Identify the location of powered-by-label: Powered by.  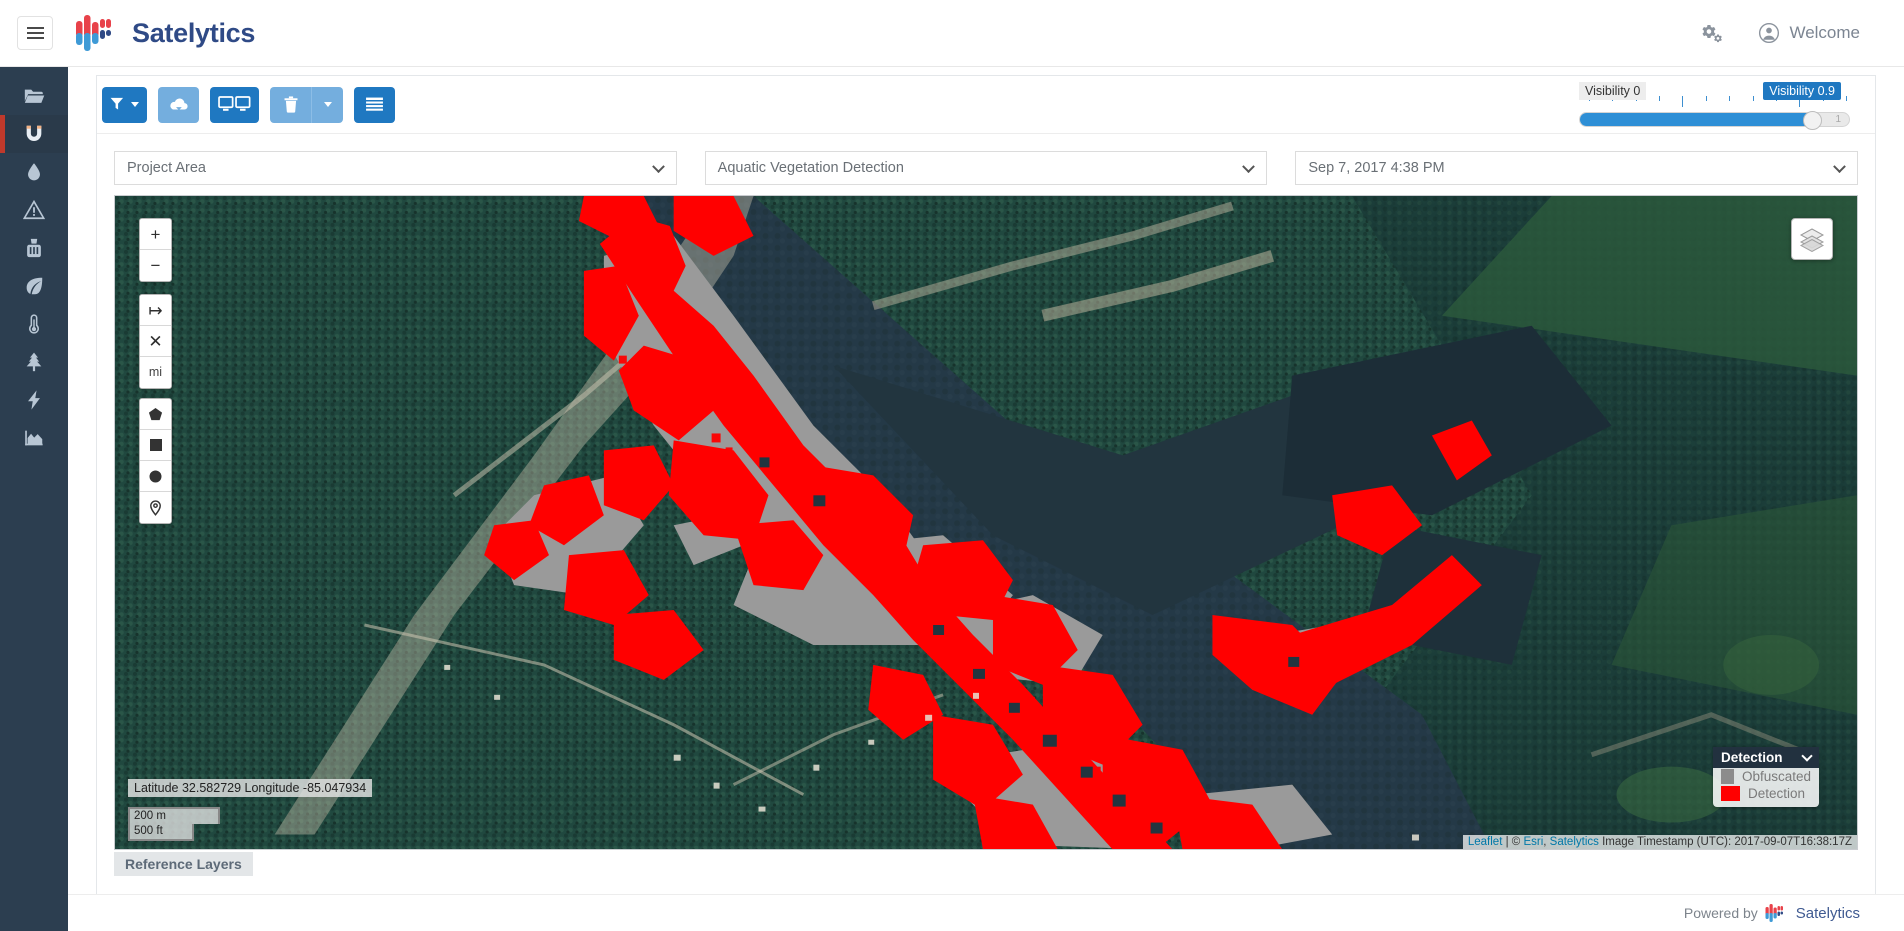
(1720, 913).